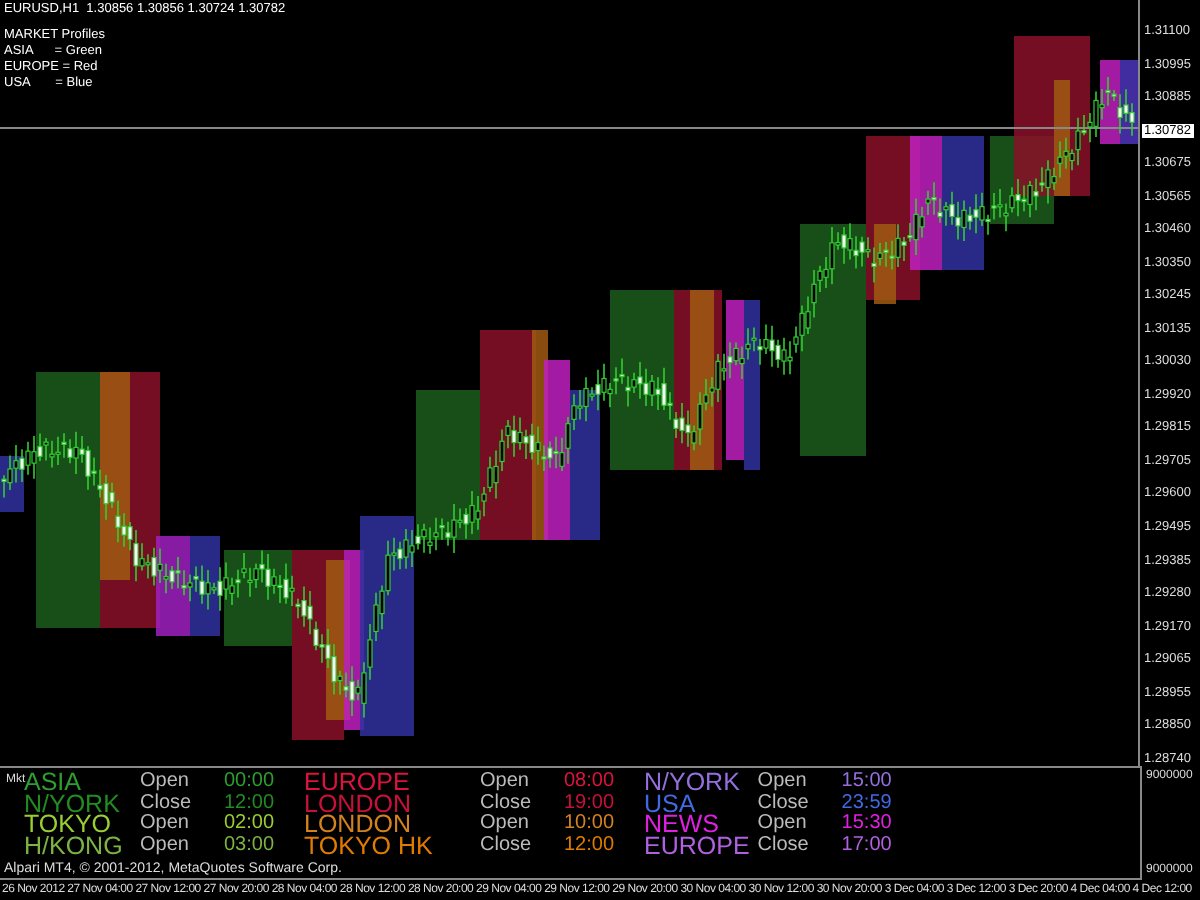 This screenshot has width=1200, height=900. I want to click on session-time: 10:00, so click(590, 824).